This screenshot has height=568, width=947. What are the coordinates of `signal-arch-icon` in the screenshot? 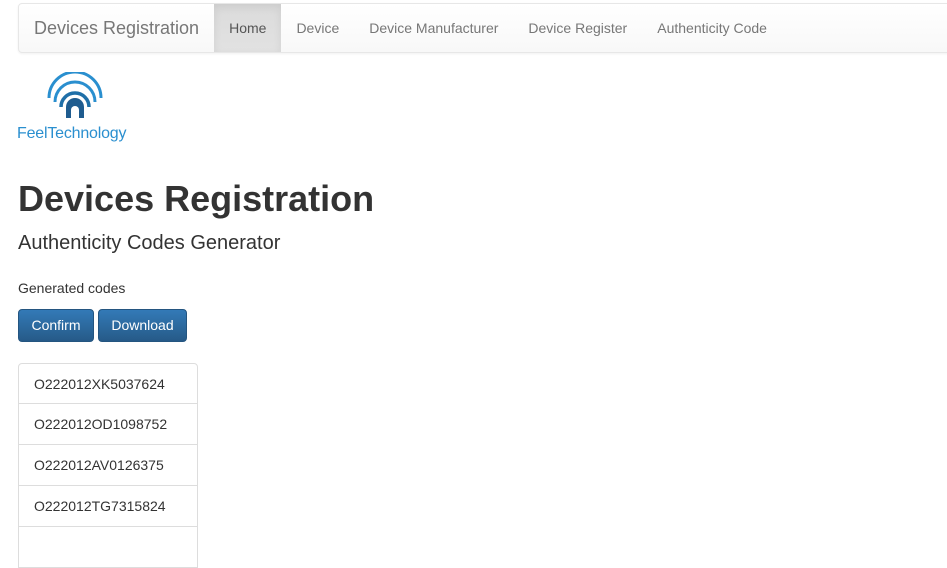 It's located at (75, 95).